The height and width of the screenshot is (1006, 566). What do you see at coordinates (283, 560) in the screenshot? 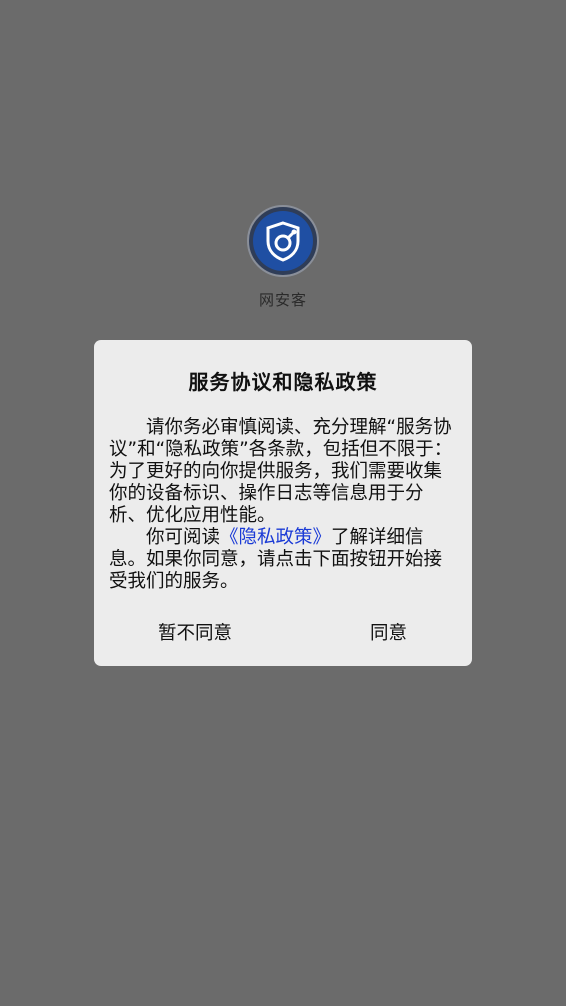
I see `dialog-paragraph-2: 你可阅读《隐私政策》了解详细信息。如果你同意，请点击下面按钮开始接受我们的服务。` at bounding box center [283, 560].